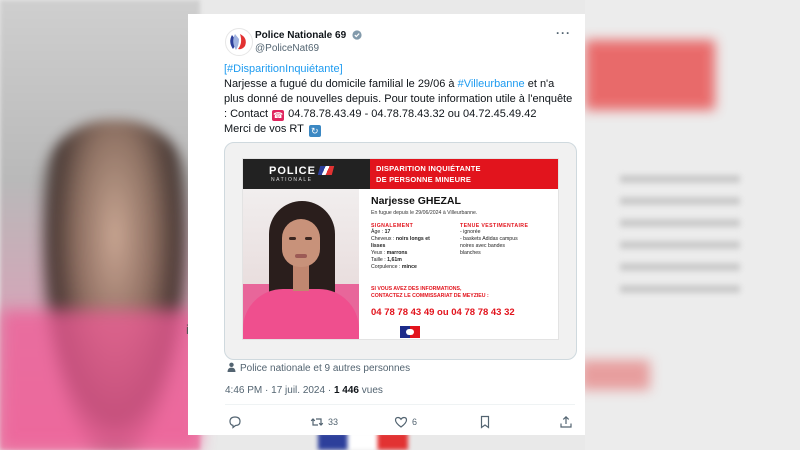 The image size is (800, 450). I want to click on reply-button, so click(235, 422).